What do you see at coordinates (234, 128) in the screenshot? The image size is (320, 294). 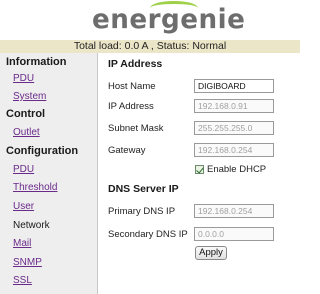 I see `subnet-mask-input` at bounding box center [234, 128].